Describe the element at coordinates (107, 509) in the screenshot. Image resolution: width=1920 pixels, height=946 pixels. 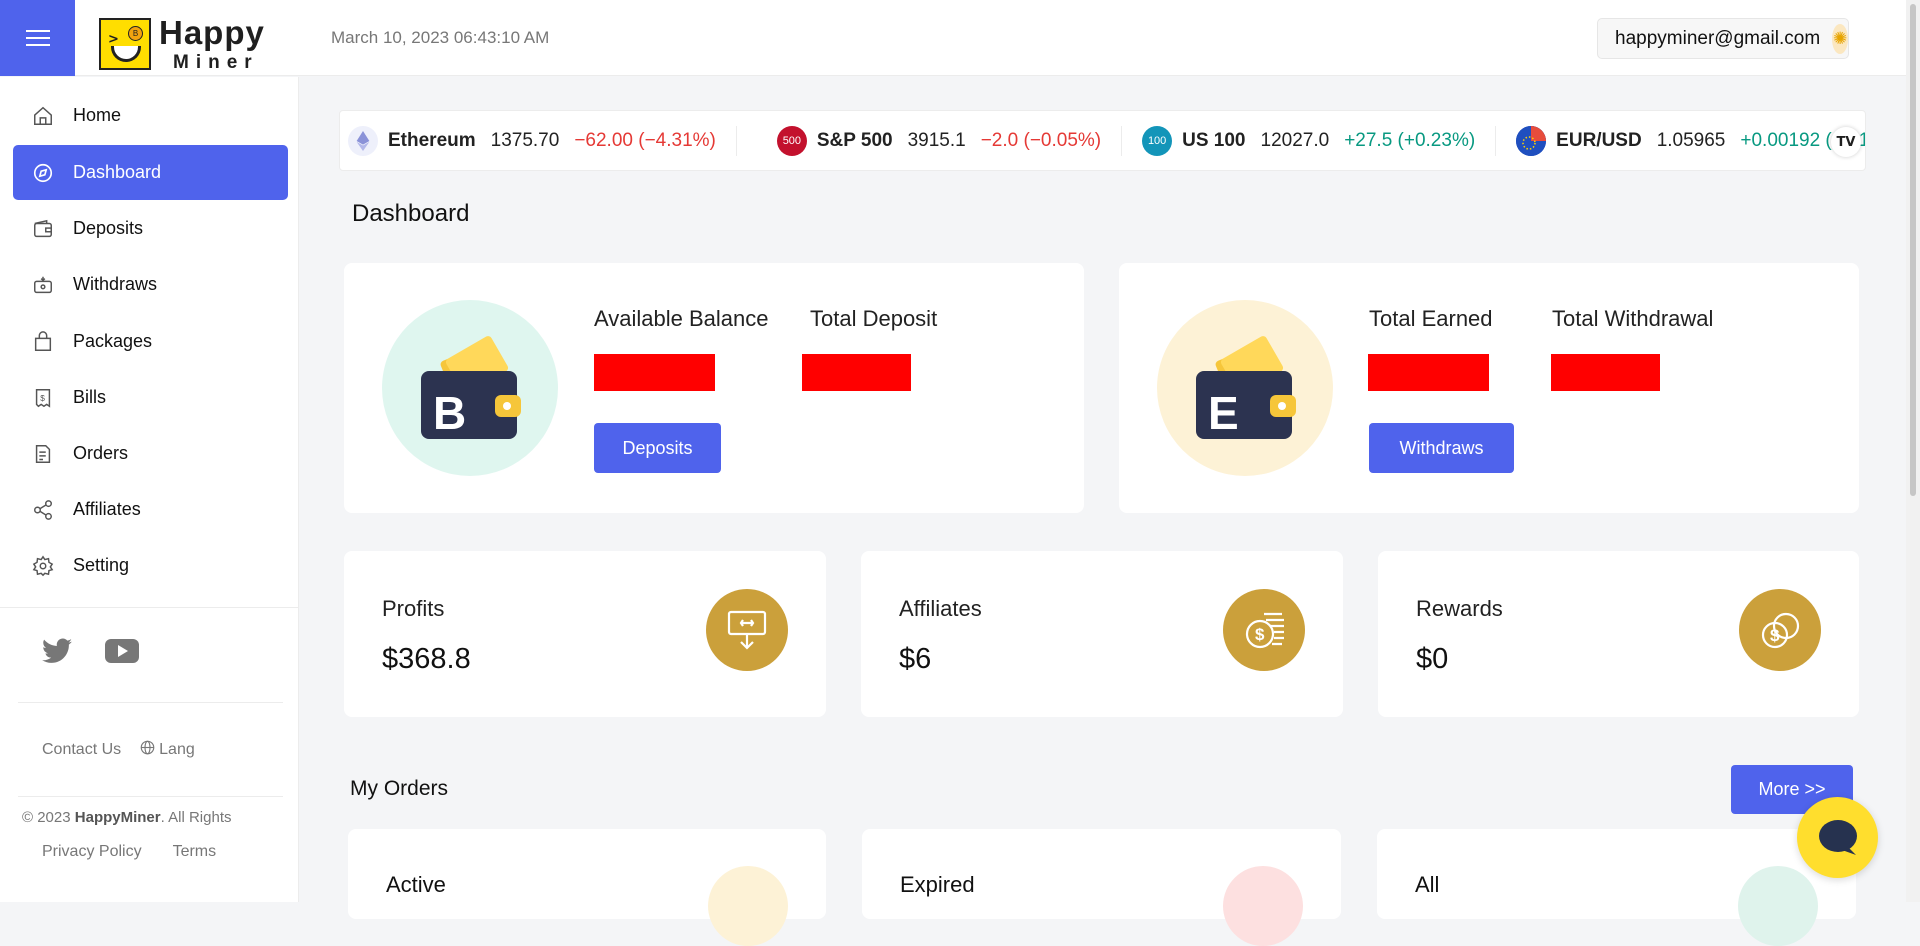
I see `sidebar-item-label: Affiliates` at that location.